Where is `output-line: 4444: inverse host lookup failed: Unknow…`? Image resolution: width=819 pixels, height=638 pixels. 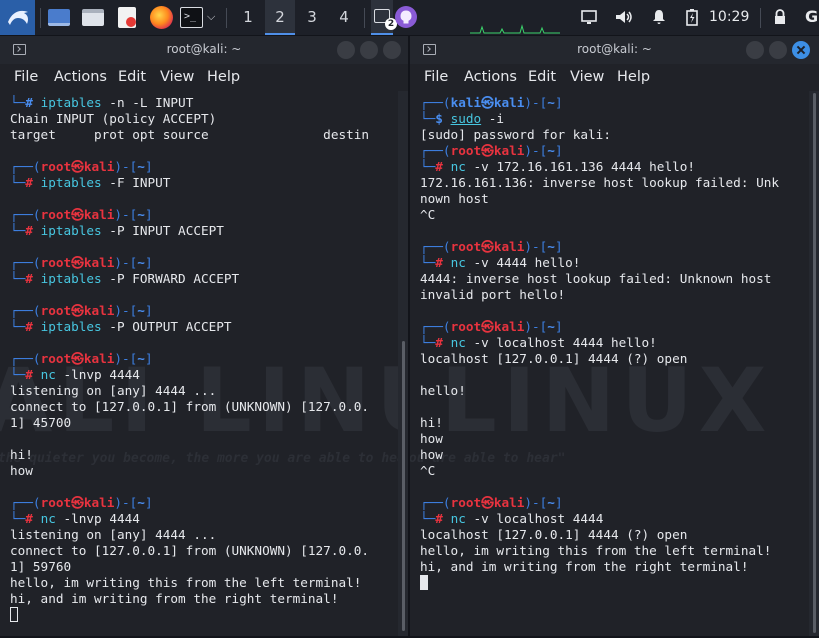 output-line: 4444: inverse host lookup failed: Unknow… is located at coordinates (596, 278).